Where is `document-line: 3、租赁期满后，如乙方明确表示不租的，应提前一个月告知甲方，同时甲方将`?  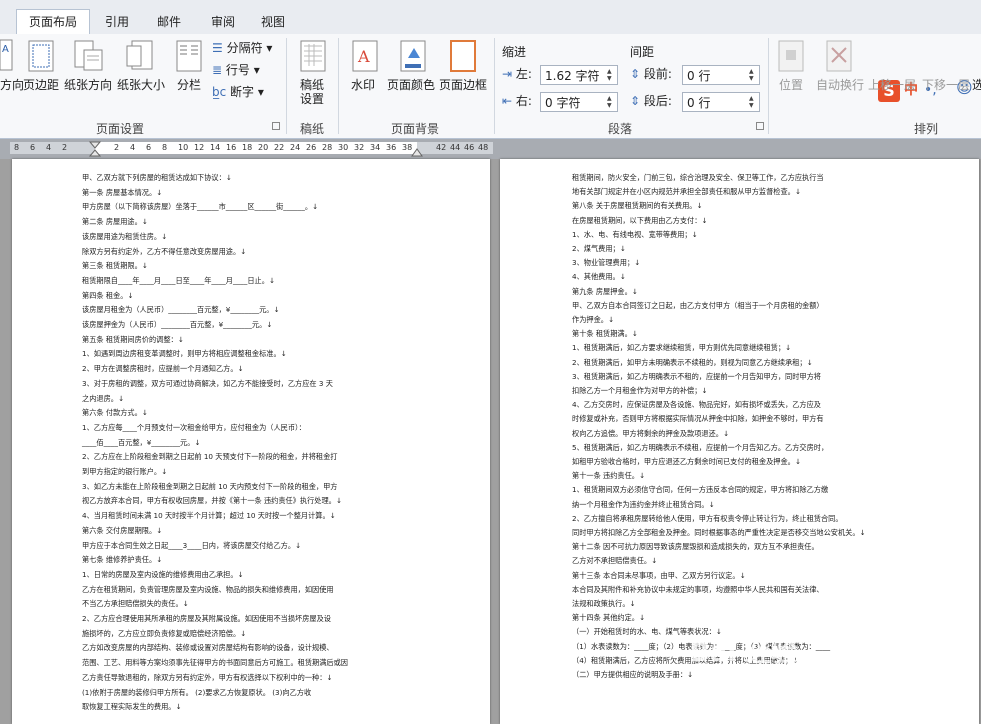 document-line: 3、租赁期满后，如乙方明确表示不租的，应提前一个月告知甲方，同时甲方将 is located at coordinates (696, 376).